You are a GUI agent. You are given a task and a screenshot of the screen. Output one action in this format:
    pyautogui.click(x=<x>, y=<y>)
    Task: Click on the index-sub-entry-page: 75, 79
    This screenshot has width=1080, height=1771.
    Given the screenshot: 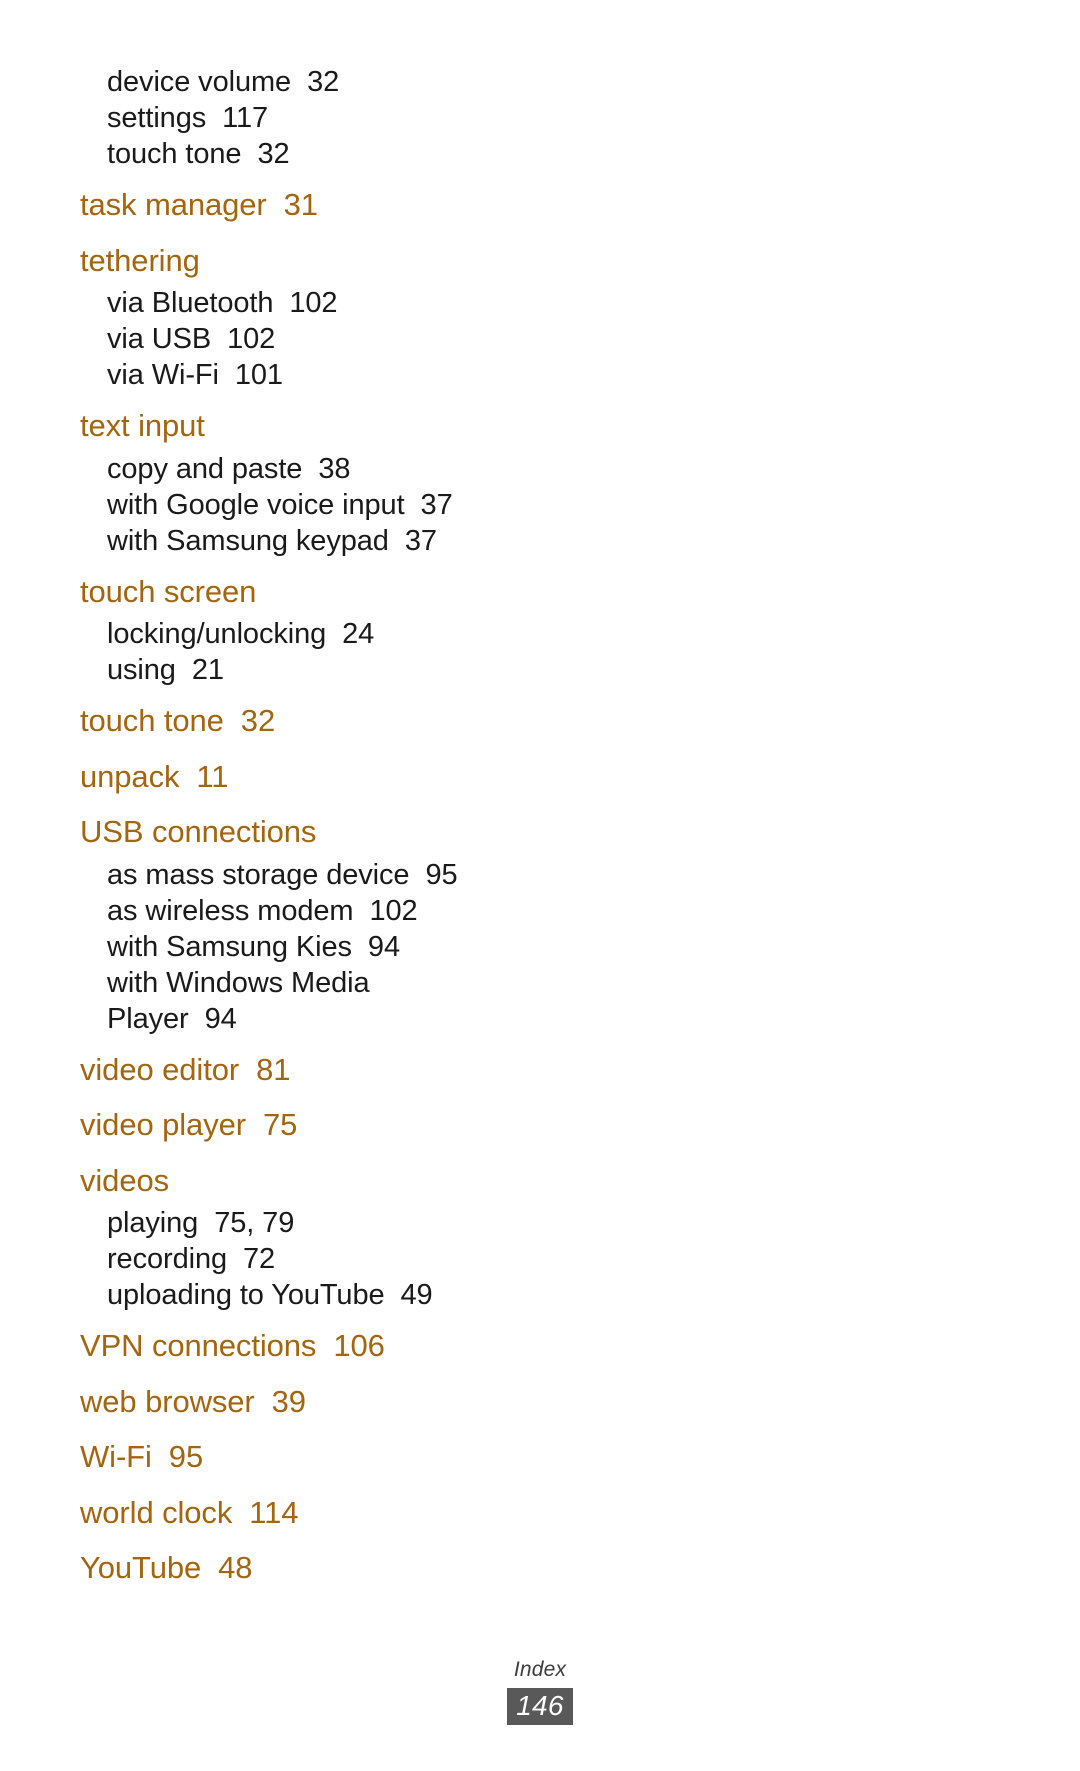 What is the action you would take?
    pyautogui.click(x=254, y=1223)
    